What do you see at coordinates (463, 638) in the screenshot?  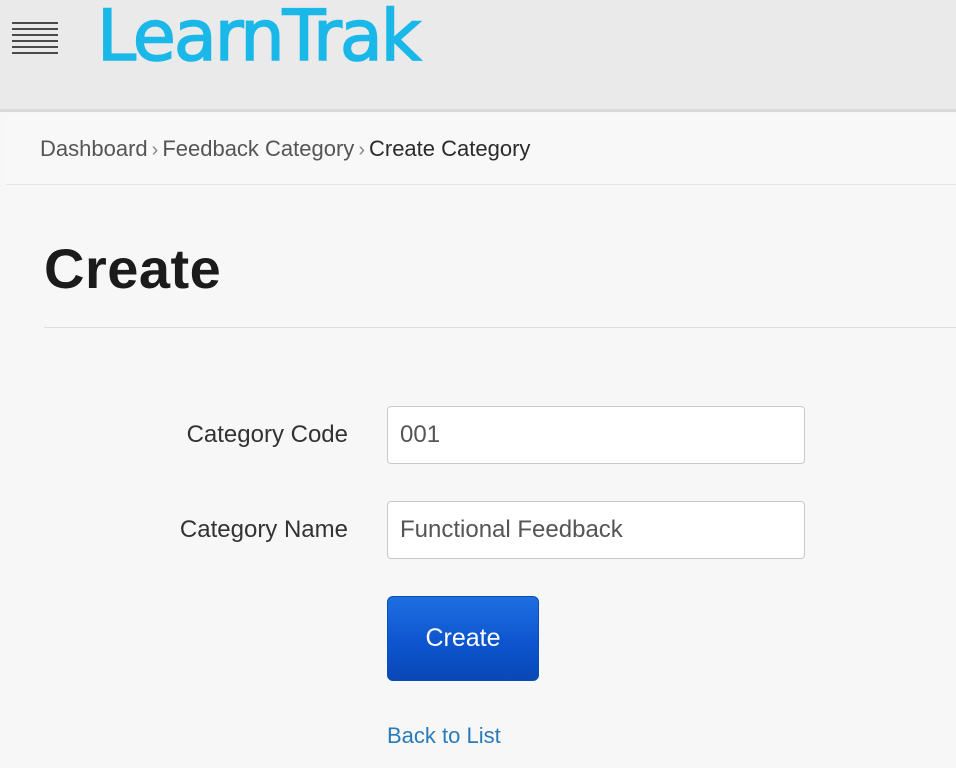 I see `create-button: Create` at bounding box center [463, 638].